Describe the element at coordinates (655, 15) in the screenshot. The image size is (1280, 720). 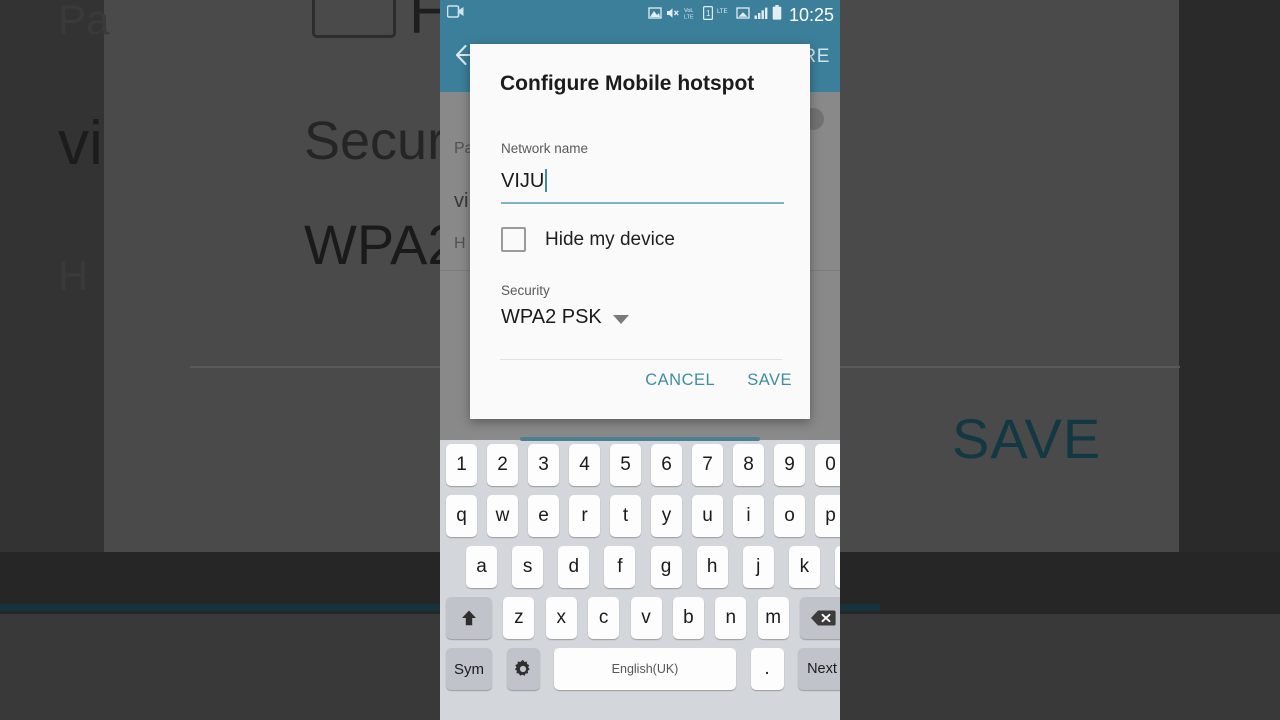
I see `screenshot-icon` at that location.